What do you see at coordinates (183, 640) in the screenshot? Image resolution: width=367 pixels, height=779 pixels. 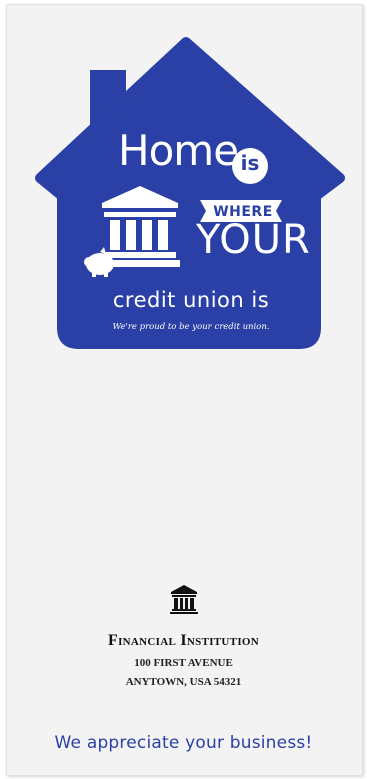 I see `institution-name: Financial Institution` at bounding box center [183, 640].